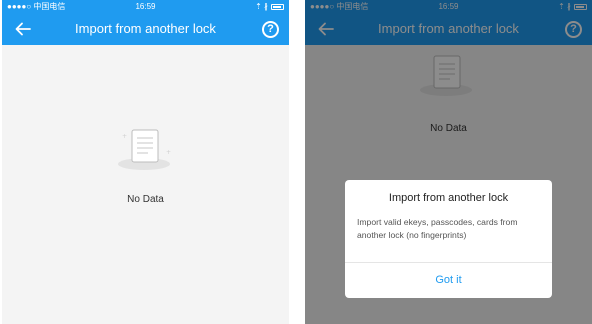 The height and width of the screenshot is (324, 592). Describe the element at coordinates (269, 6) in the screenshot. I see `status-indicators: ⇡ ∦` at that location.